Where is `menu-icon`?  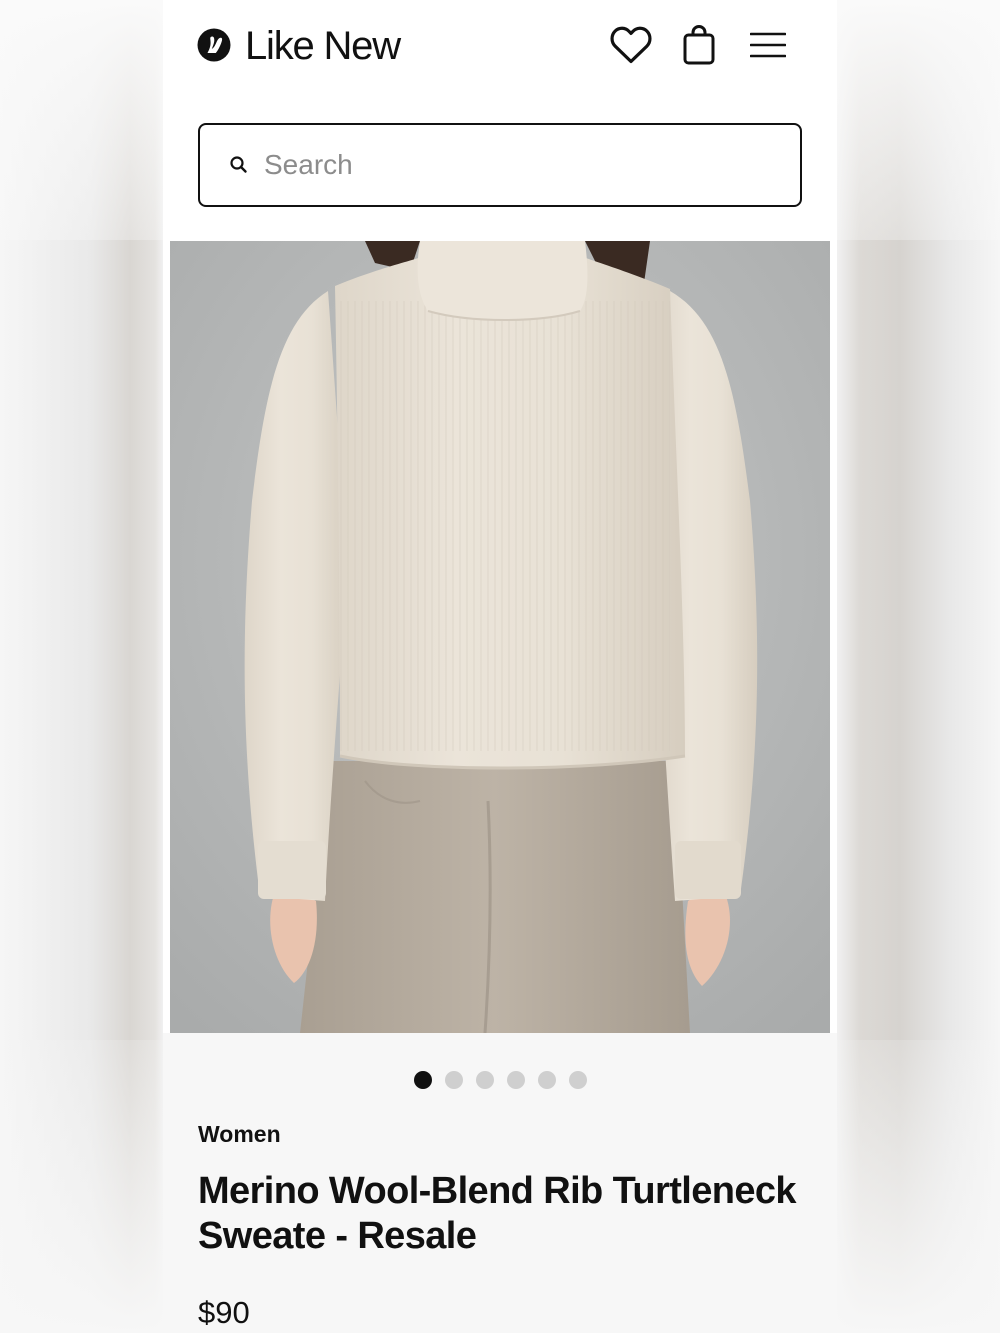 menu-icon is located at coordinates (768, 45).